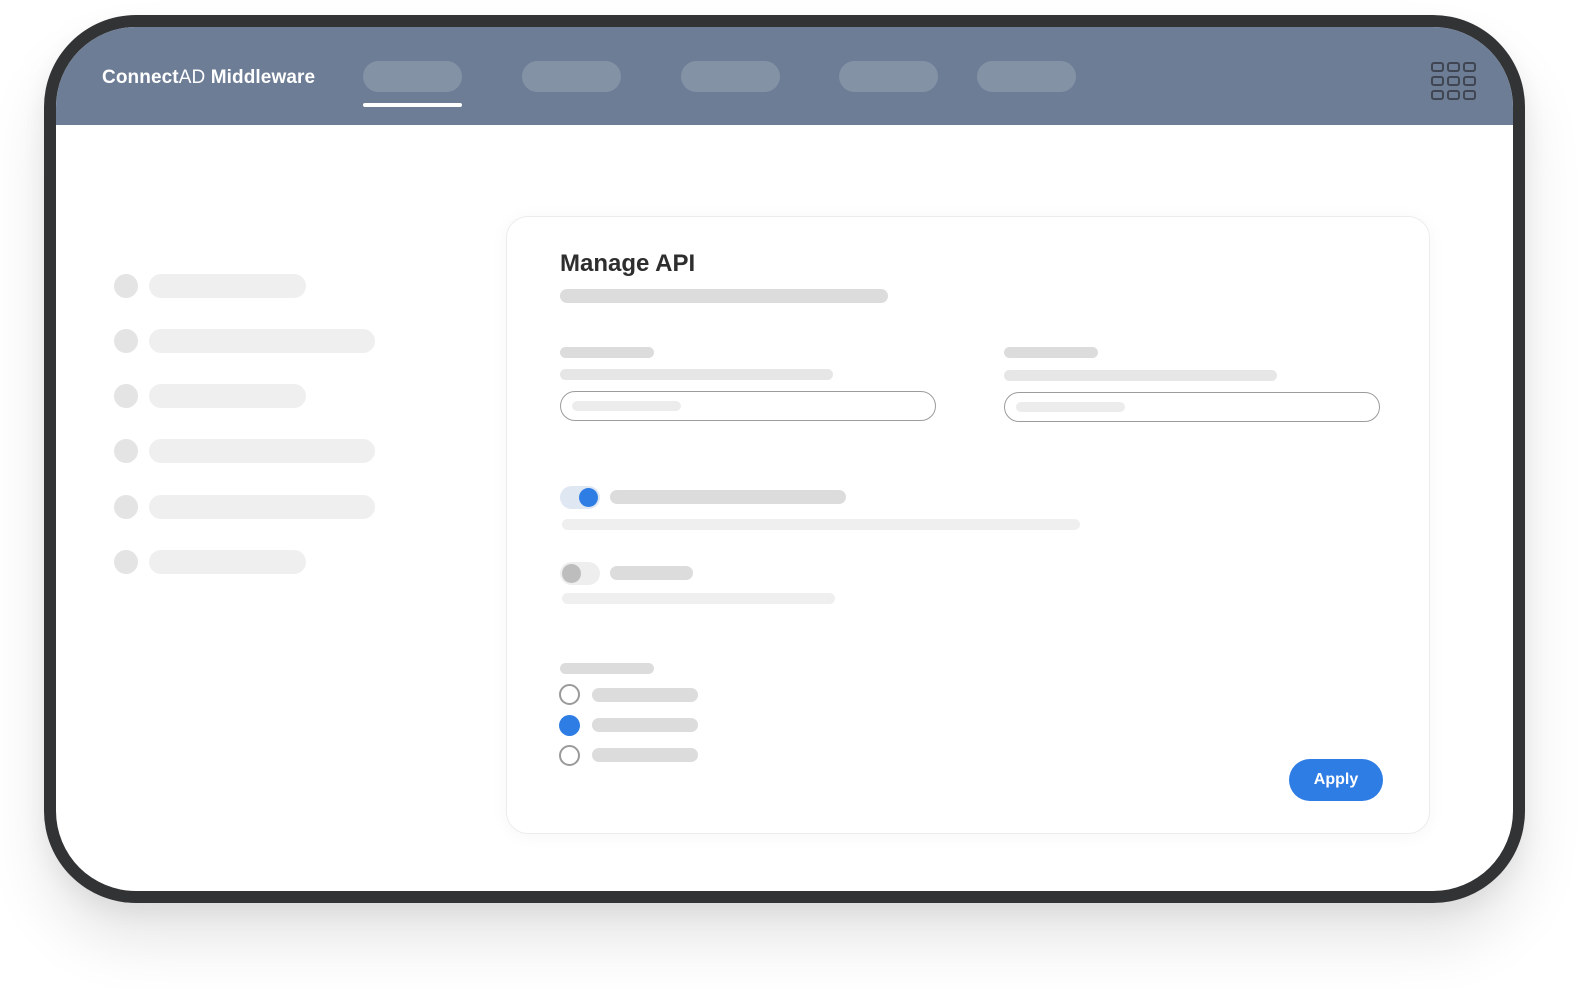 The width and height of the screenshot is (1590, 990). I want to click on field-2-input, so click(1192, 407).